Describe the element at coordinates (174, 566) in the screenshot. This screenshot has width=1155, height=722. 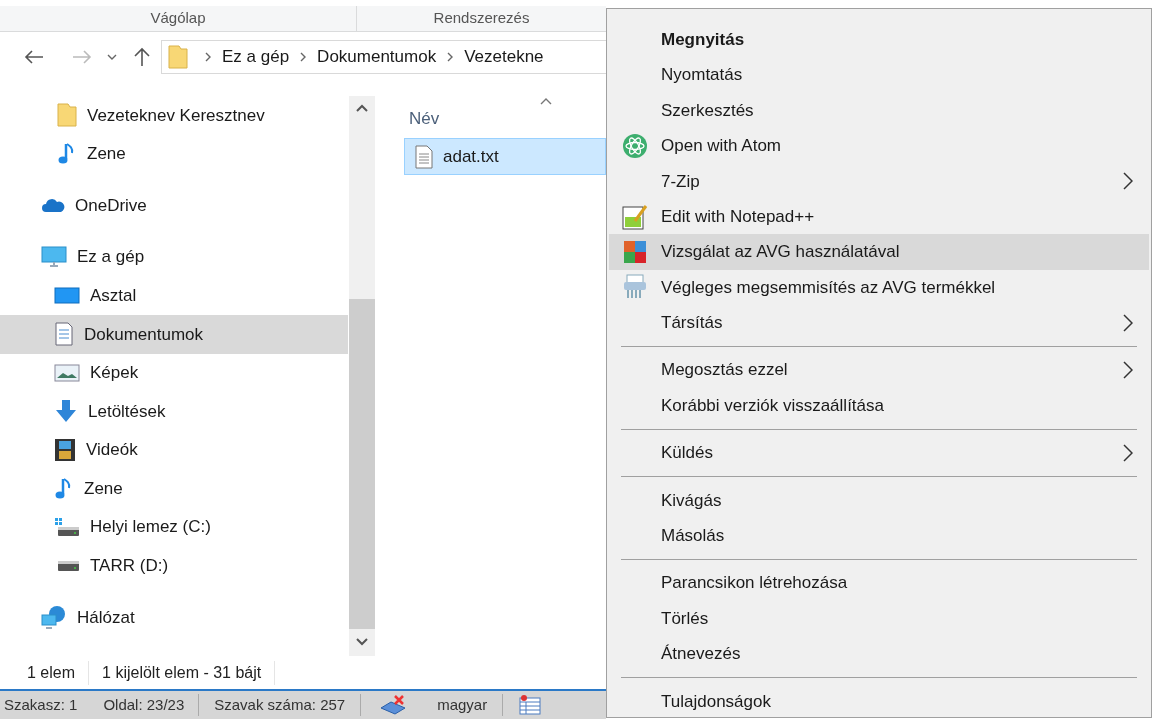
I see `nav-item: TARR (D:)` at that location.